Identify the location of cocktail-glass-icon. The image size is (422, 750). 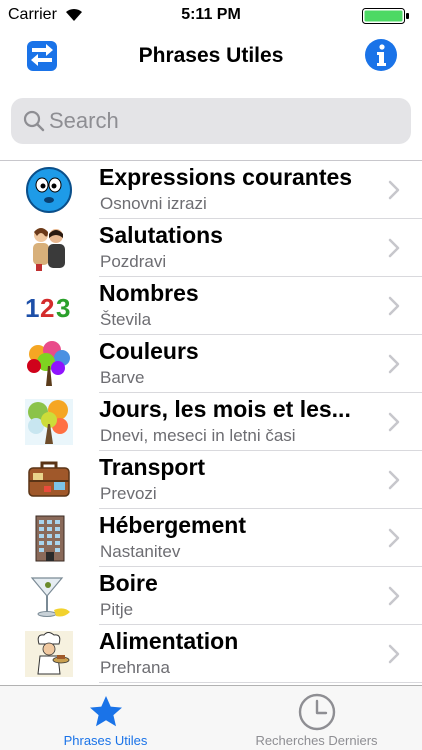
(50, 597).